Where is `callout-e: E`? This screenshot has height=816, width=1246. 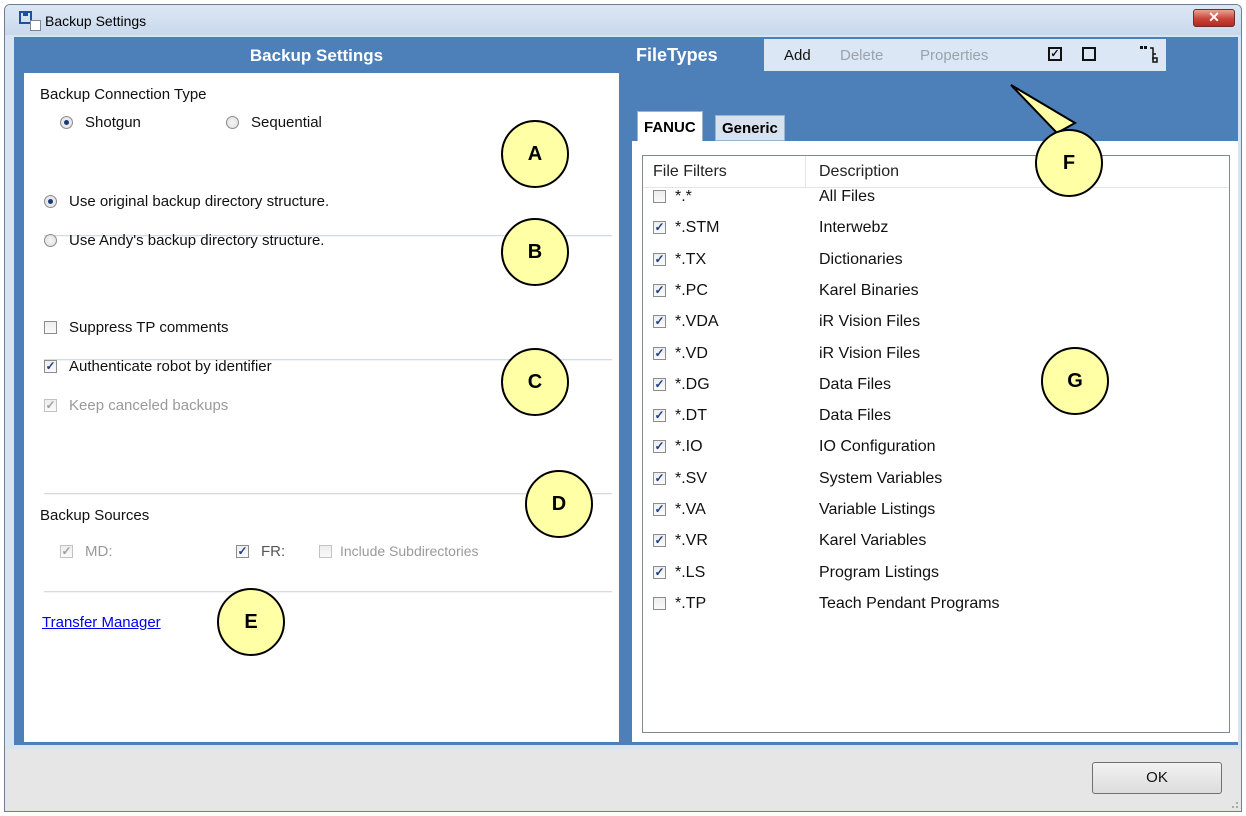
callout-e: E is located at coordinates (251, 622).